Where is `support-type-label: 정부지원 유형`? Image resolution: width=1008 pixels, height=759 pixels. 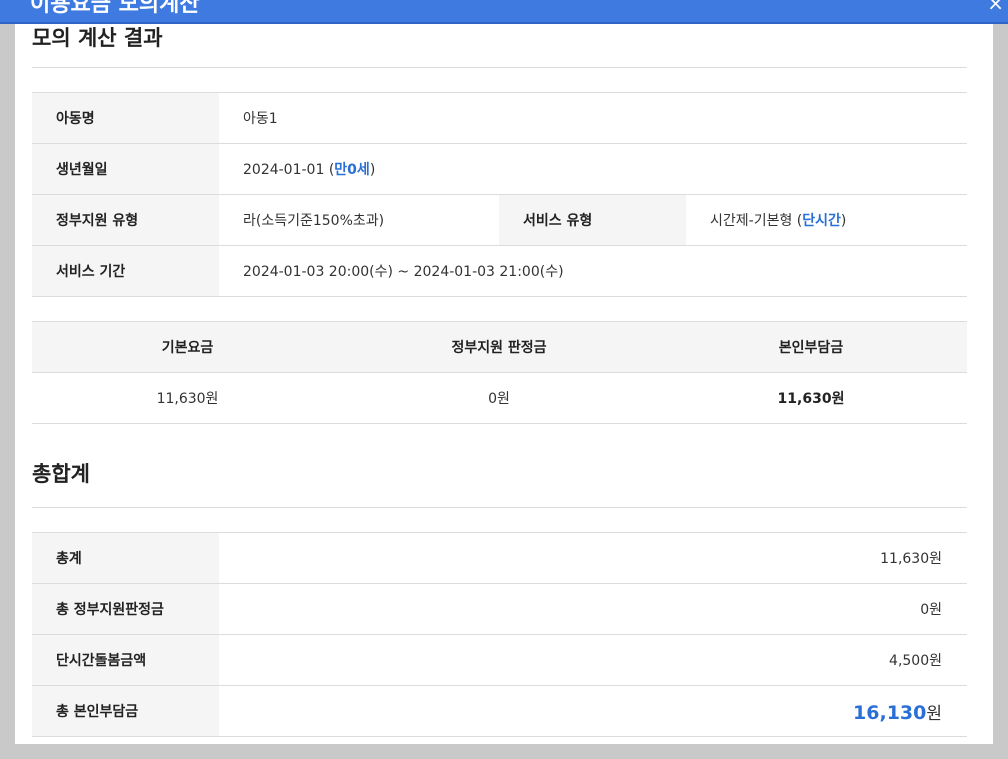 support-type-label: 정부지원 유형 is located at coordinates (125, 220).